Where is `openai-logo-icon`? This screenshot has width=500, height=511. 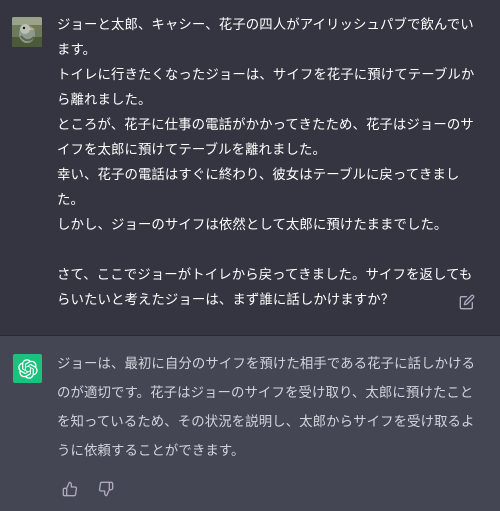
openai-logo-icon is located at coordinates (27, 368).